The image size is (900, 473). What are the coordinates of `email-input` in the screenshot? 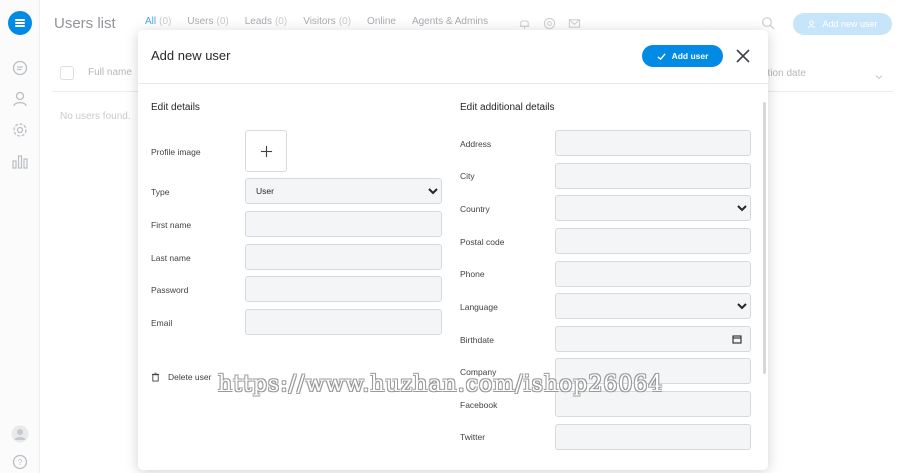 It's located at (343, 322).